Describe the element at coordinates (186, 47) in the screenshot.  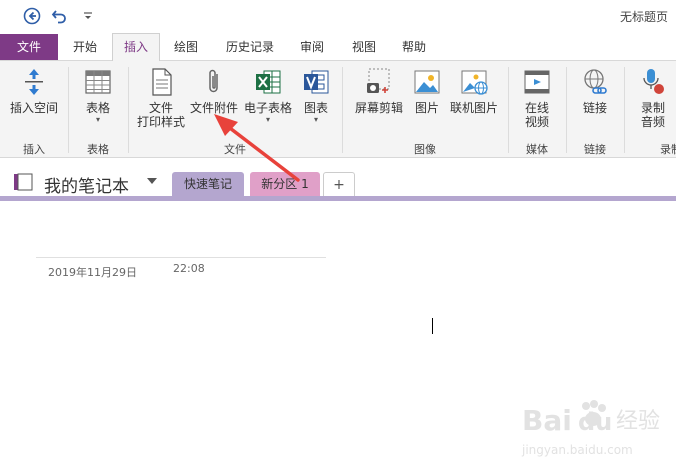
I see `tab-draw: 绘图` at that location.